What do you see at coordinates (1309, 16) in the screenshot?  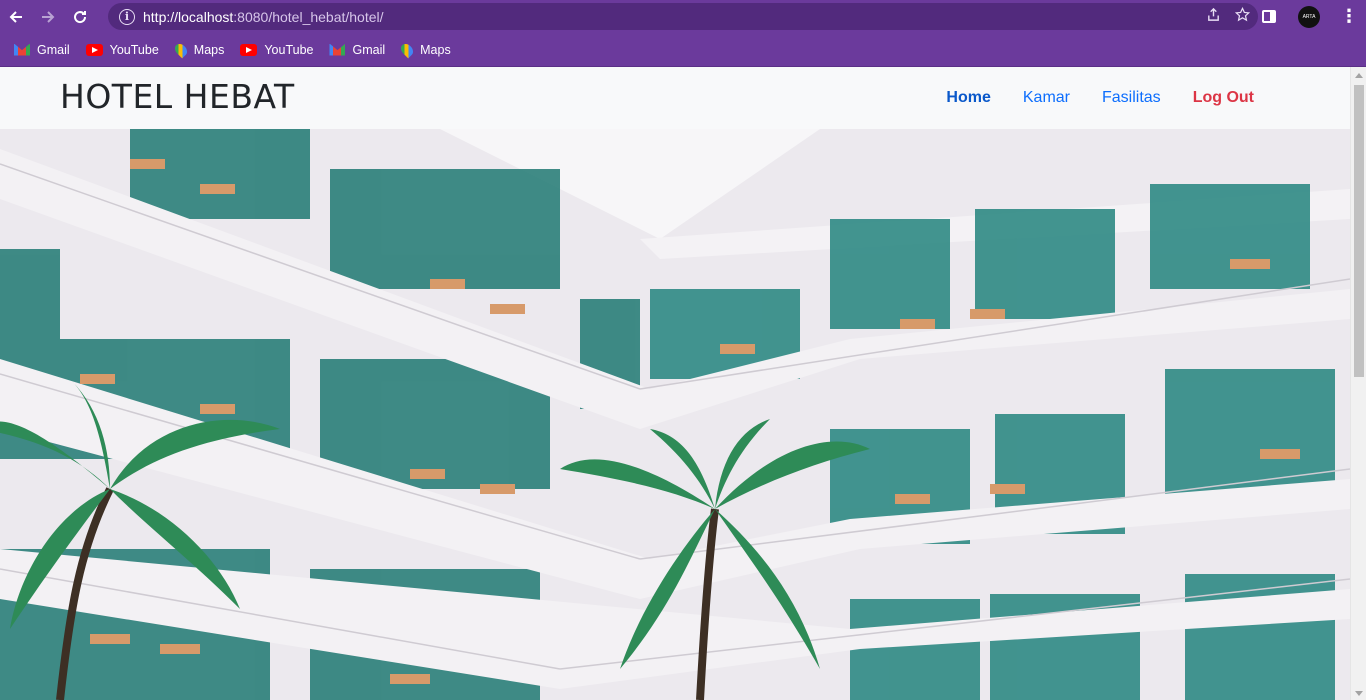 I see `profile-avatar: ARTA` at bounding box center [1309, 16].